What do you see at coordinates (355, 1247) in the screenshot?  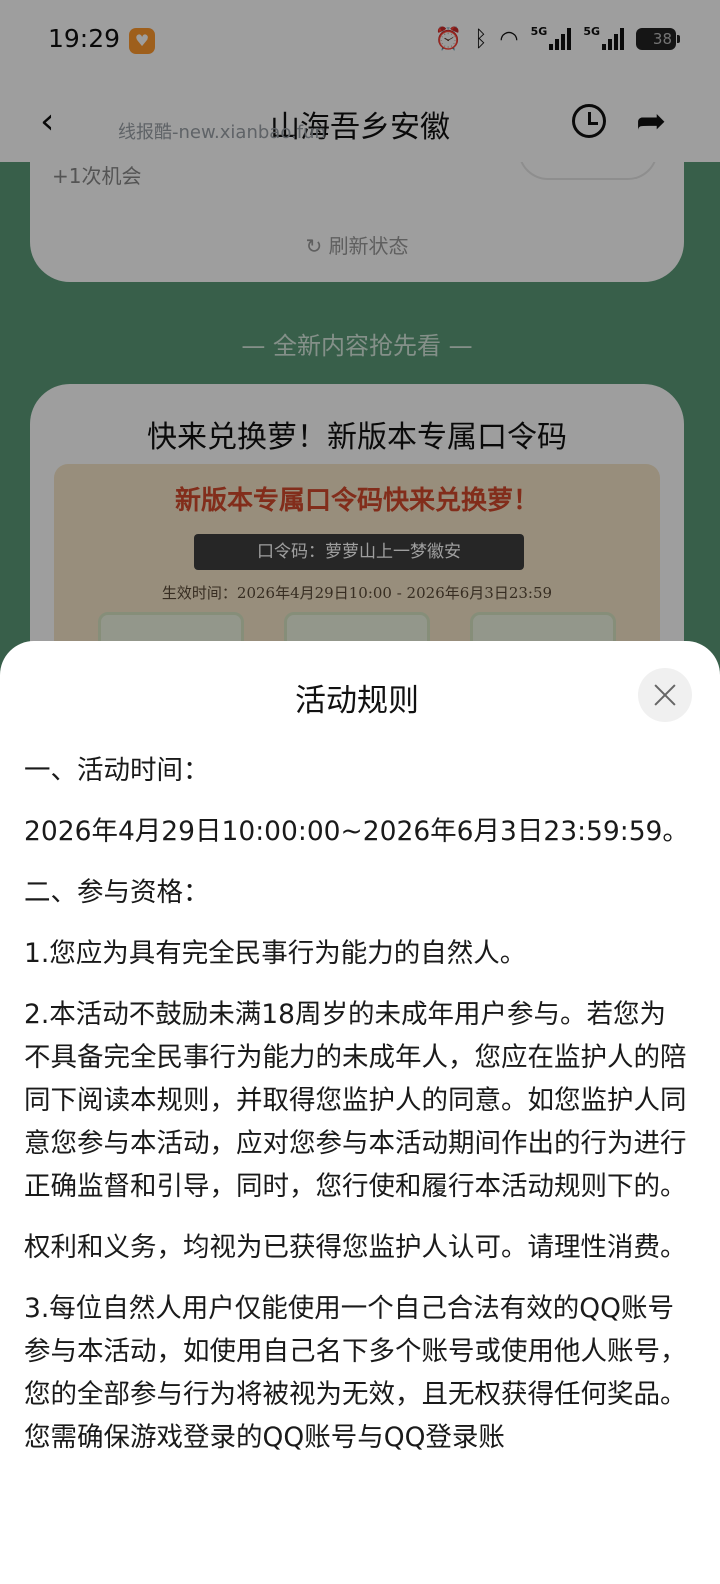 I see `rules-paragraph: 权利和义务，均视为已获得您监护人认可。请理性消费。` at bounding box center [355, 1247].